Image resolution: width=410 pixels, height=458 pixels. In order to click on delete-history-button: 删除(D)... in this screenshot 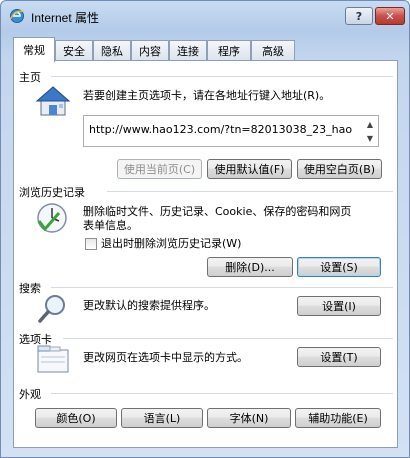, I will do `click(250, 267)`.